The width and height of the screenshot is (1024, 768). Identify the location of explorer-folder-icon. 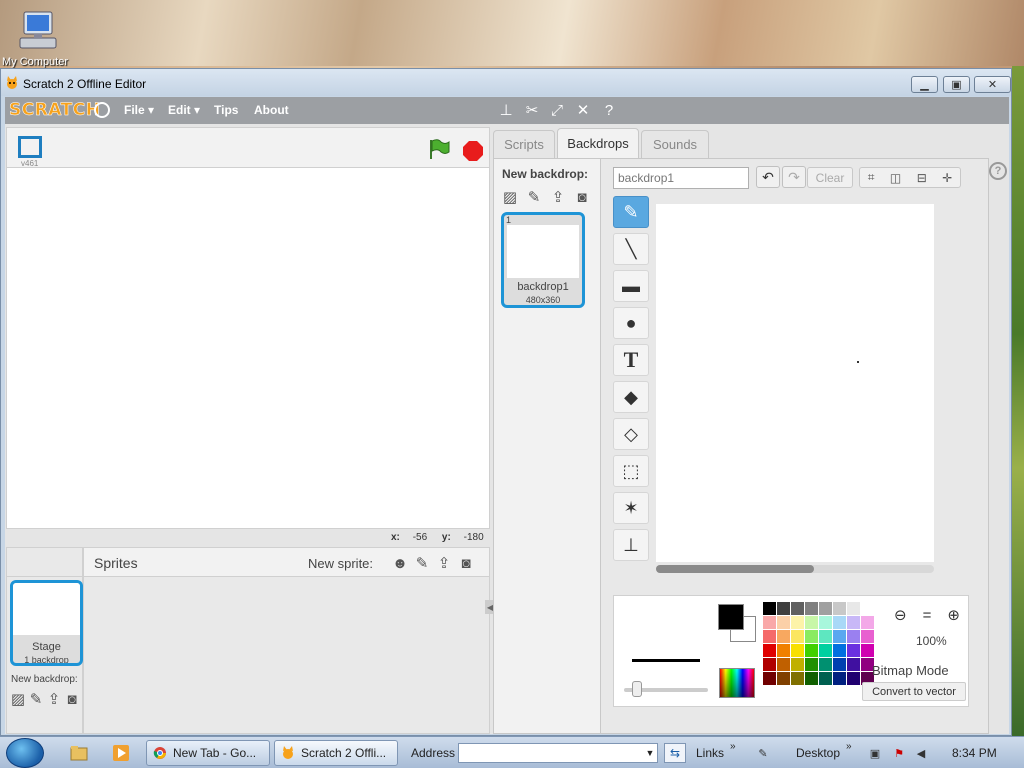
(79, 753).